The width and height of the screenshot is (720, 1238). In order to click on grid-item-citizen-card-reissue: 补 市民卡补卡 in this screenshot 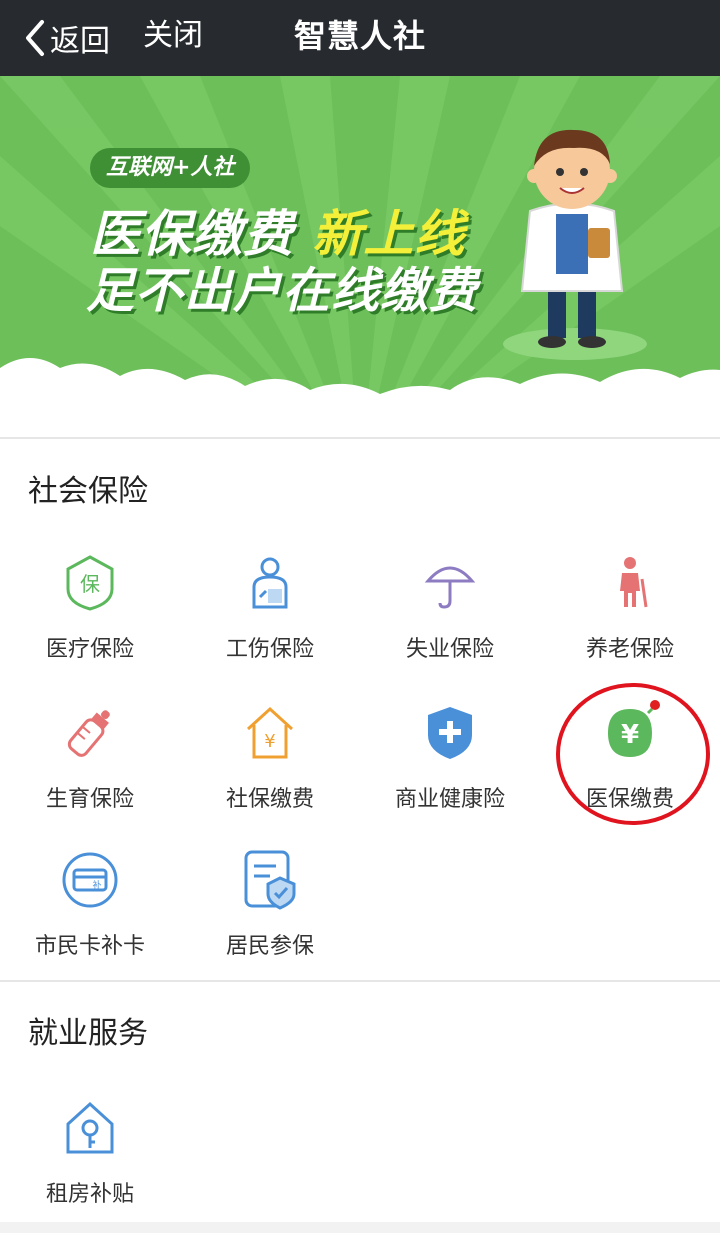, I will do `click(90, 920)`.